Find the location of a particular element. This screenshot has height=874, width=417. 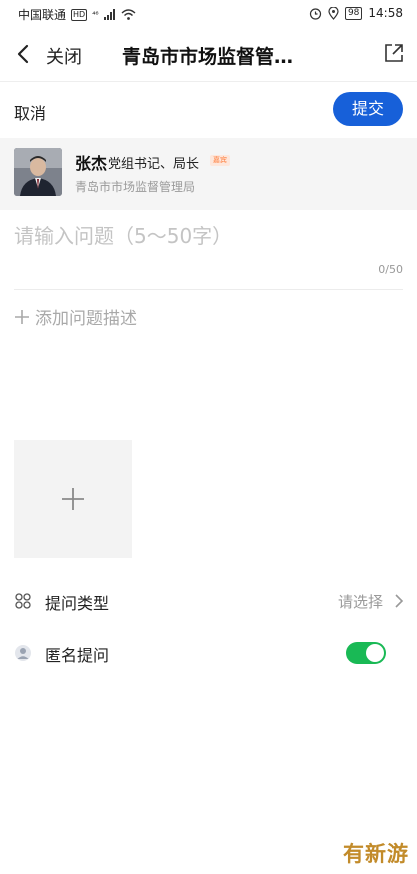

image-upload-tile is located at coordinates (73, 499).